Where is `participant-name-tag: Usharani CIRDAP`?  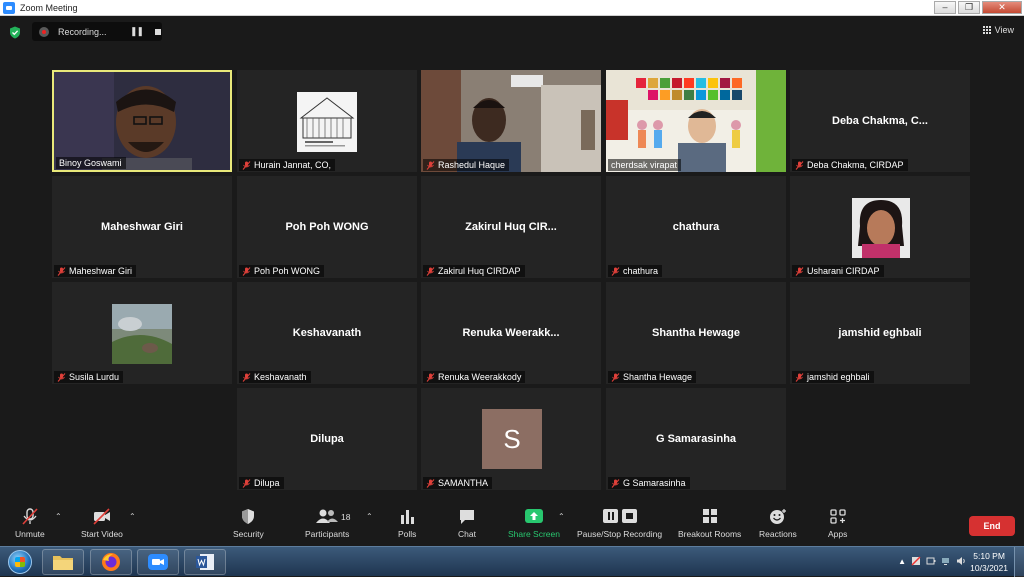 participant-name-tag: Usharani CIRDAP is located at coordinates (838, 271).